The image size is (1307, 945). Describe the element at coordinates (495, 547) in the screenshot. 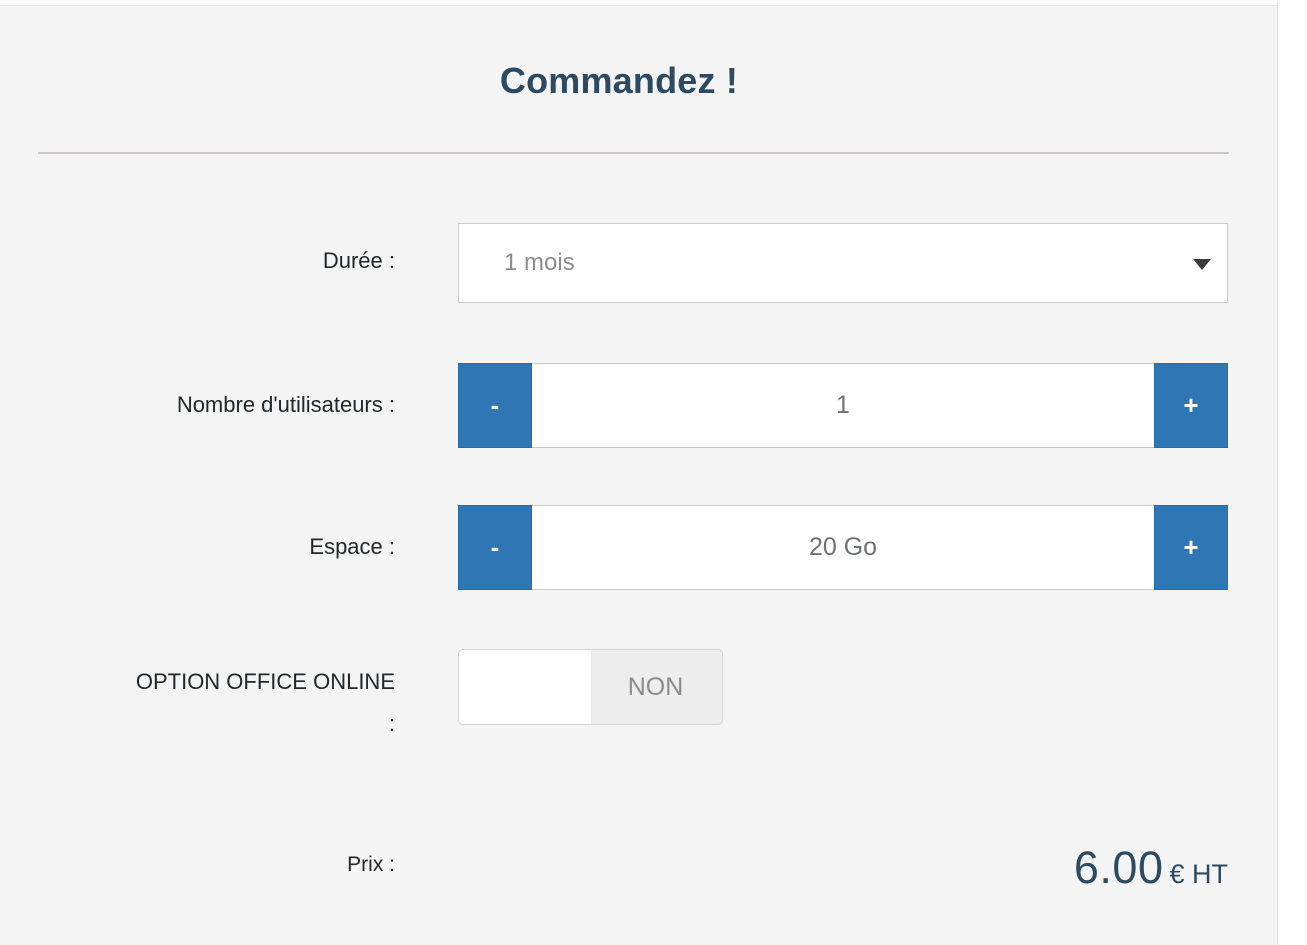

I see `space-decrement-button: -` at that location.